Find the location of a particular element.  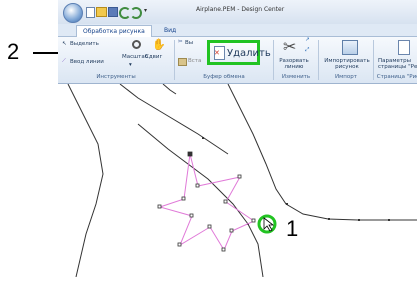

quick-access-save-icon is located at coordinates (113, 12).